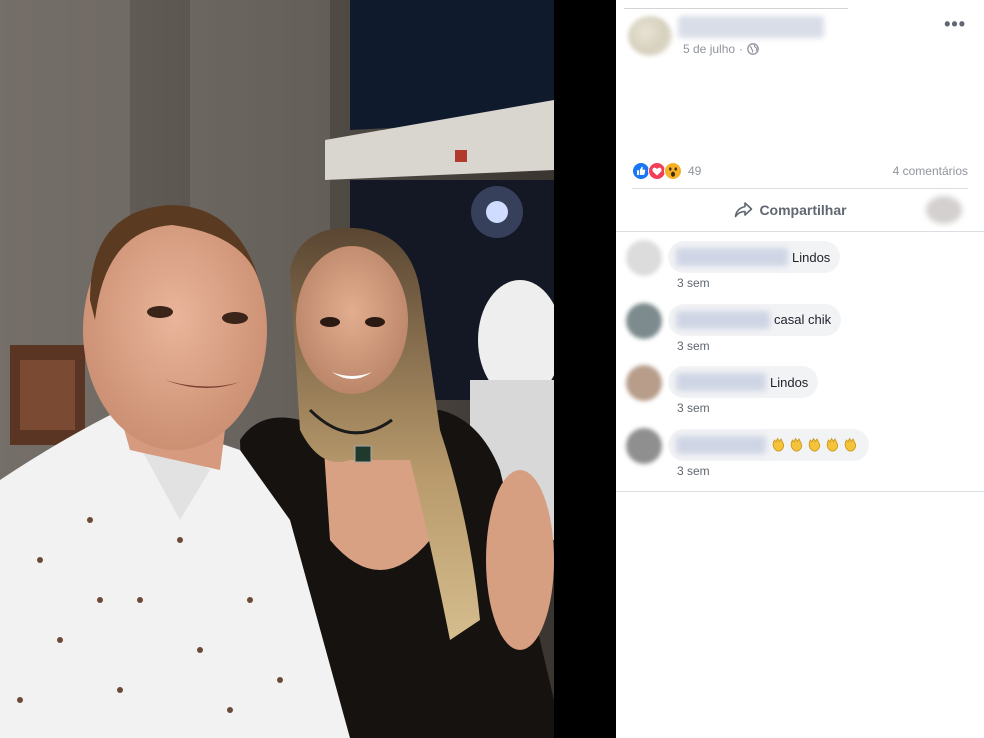 This screenshot has width=984, height=738. What do you see at coordinates (803, 319) in the screenshot?
I see `comment-text: casal chik` at bounding box center [803, 319].